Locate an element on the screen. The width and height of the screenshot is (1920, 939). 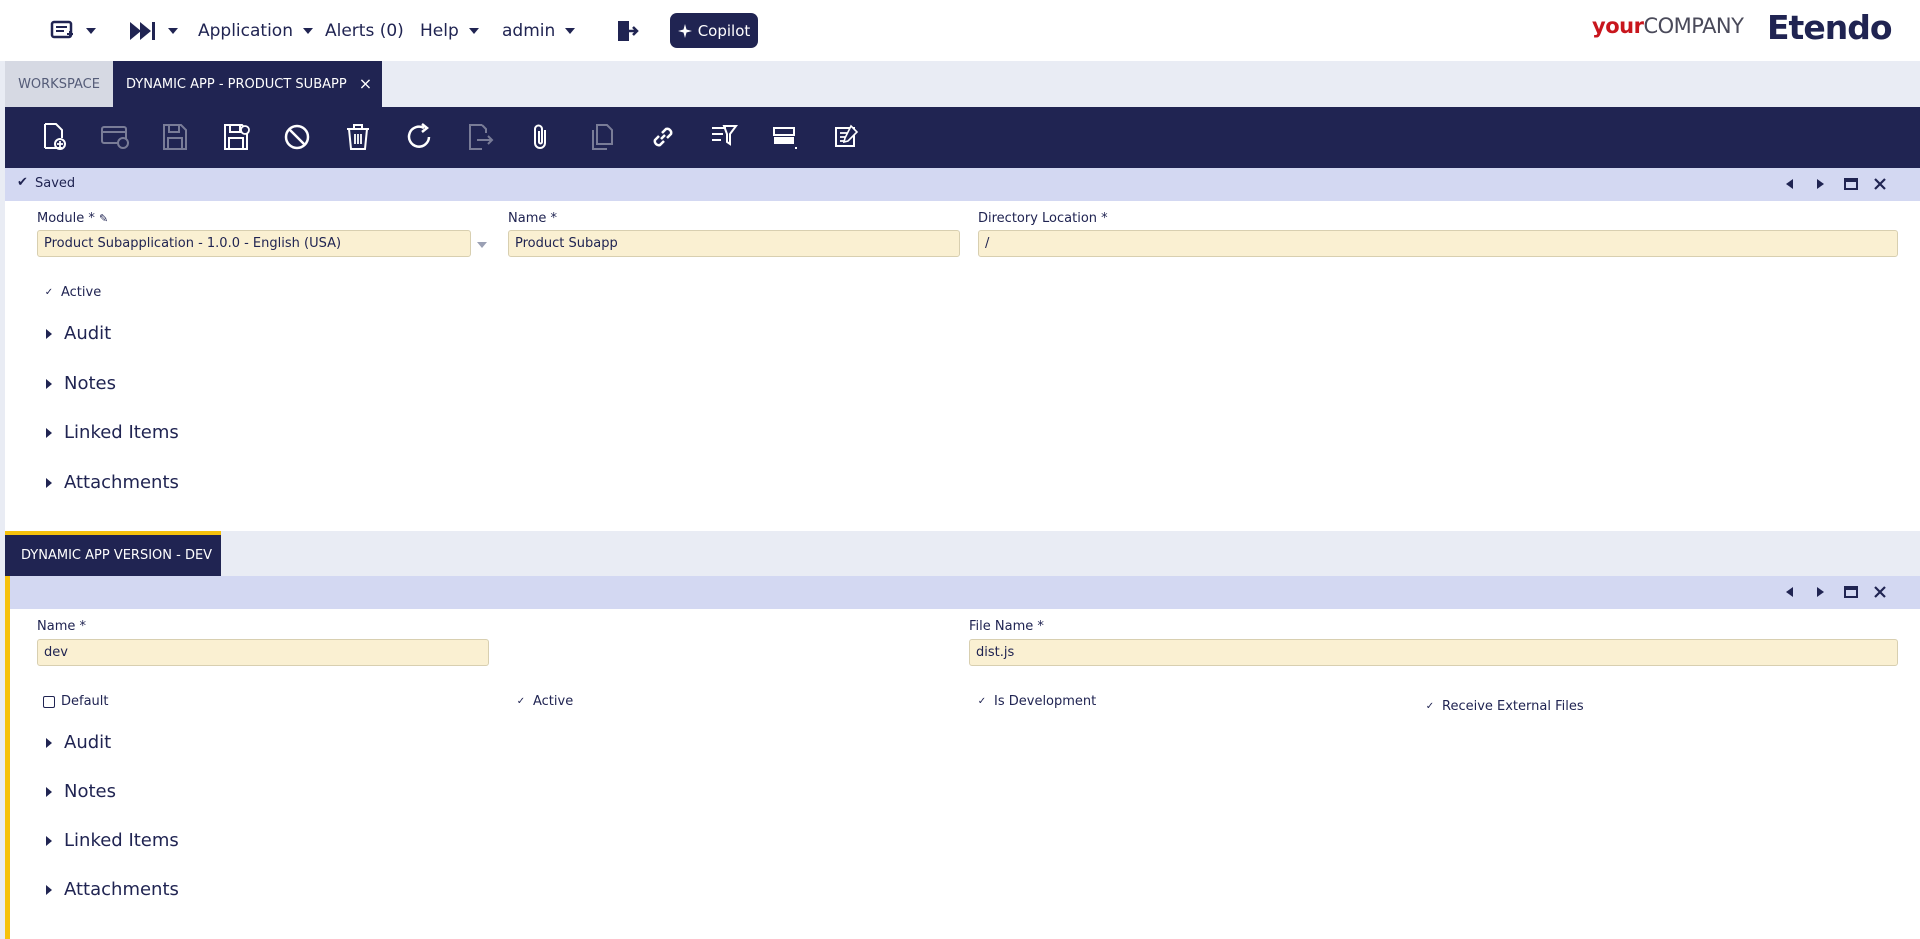
tab-dynamic-app: DYNAMIC APP - PRODUCT SUBAPP × is located at coordinates (247, 84).